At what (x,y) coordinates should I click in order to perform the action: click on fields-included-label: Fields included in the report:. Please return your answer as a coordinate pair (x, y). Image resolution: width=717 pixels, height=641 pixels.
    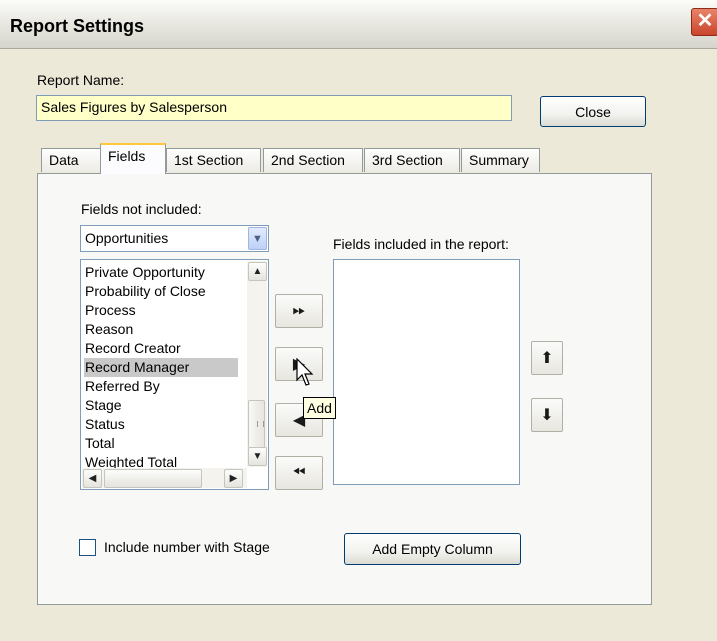
    Looking at the image, I should click on (421, 244).